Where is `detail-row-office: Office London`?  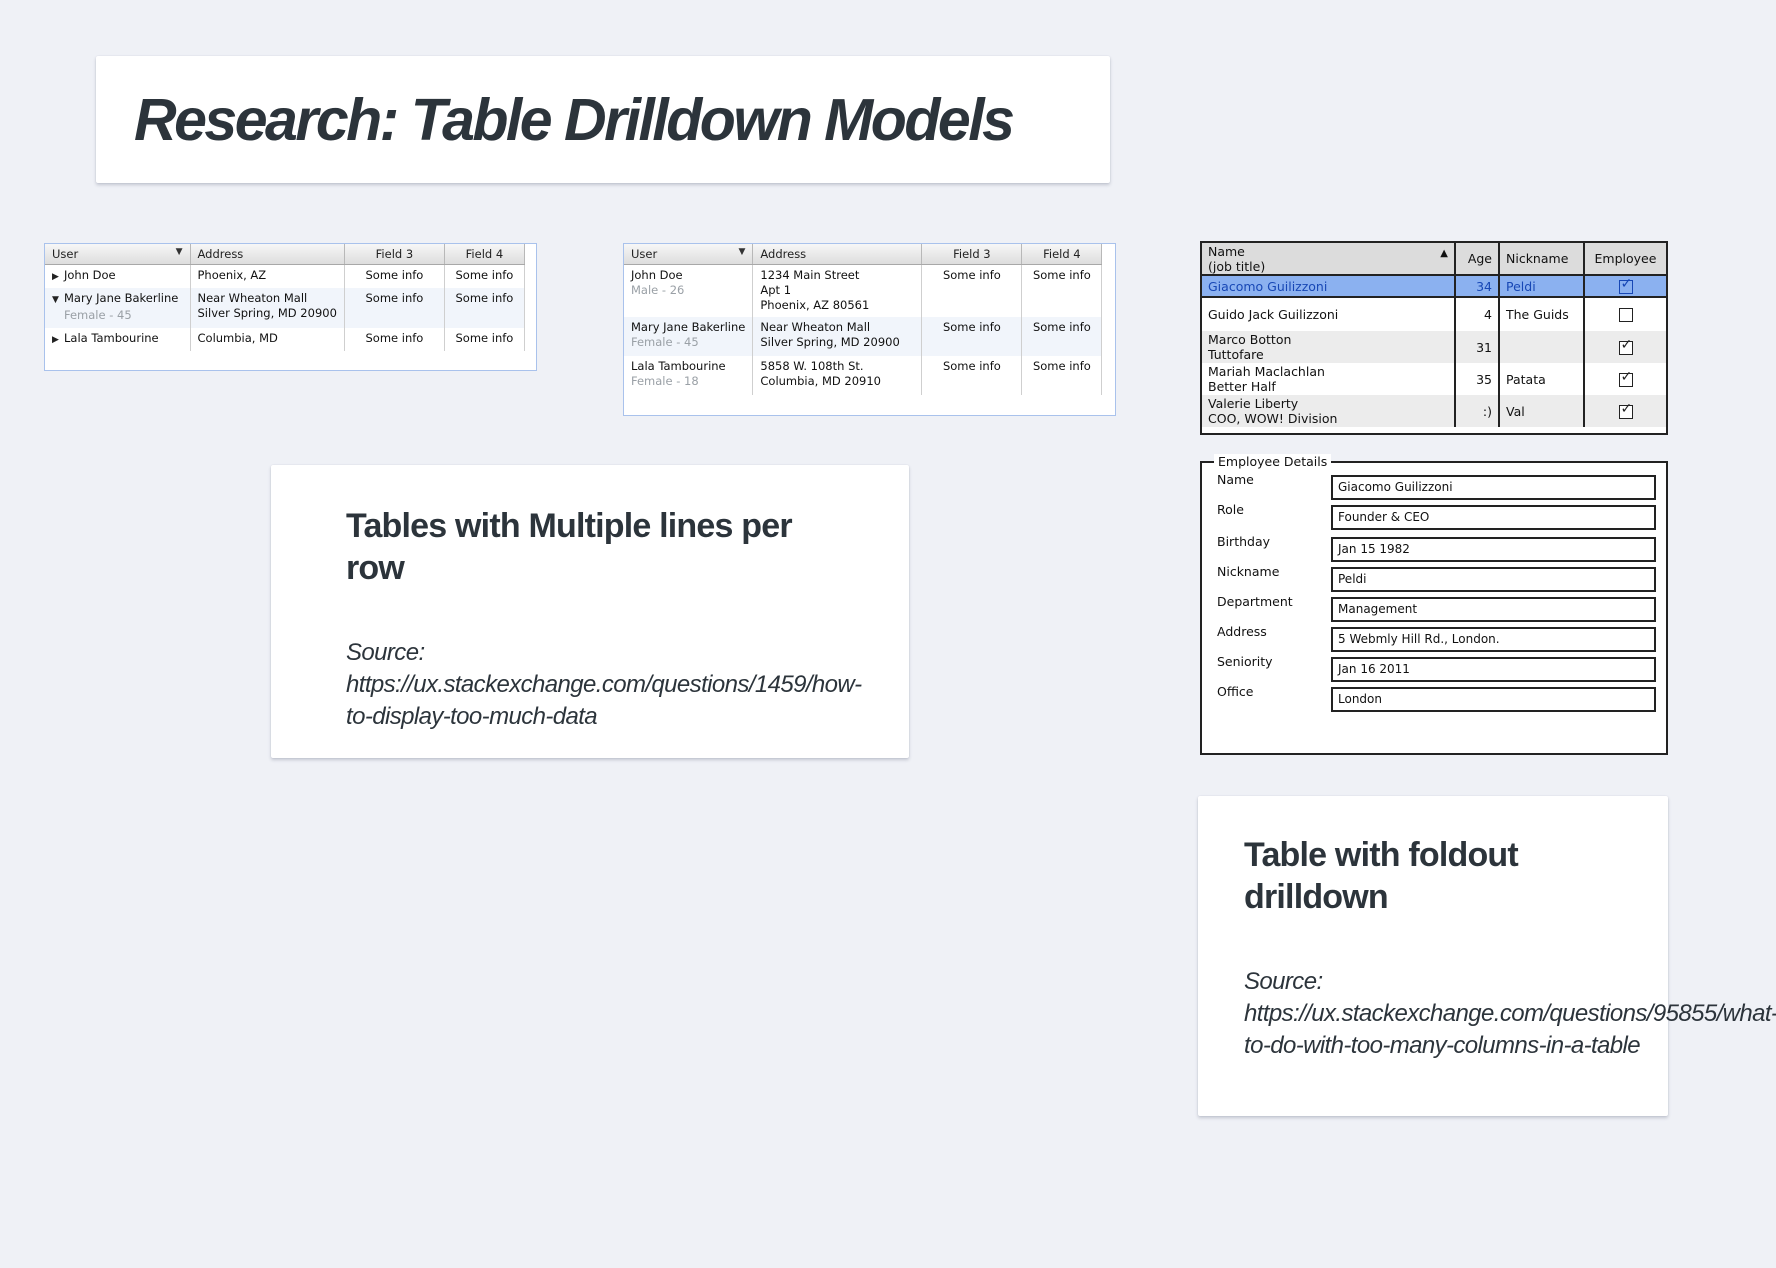
detail-row-office: Office London is located at coordinates (1434, 699).